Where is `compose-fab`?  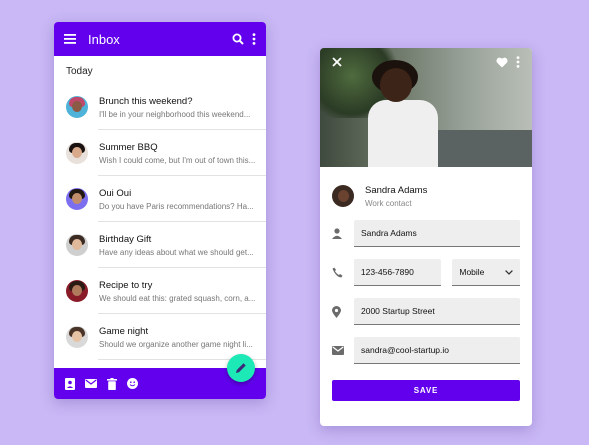 compose-fab is located at coordinates (241, 368).